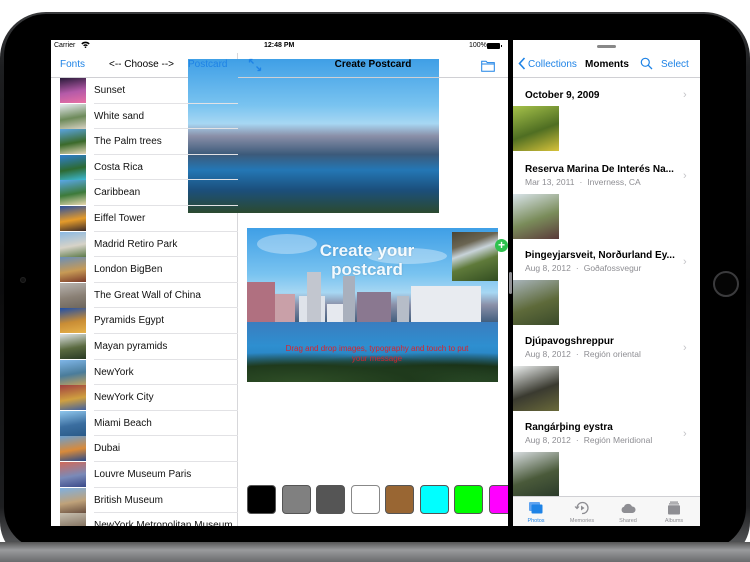 Image resolution: width=750 pixels, height=562 pixels. What do you see at coordinates (646, 63) in the screenshot?
I see `search-icon` at bounding box center [646, 63].